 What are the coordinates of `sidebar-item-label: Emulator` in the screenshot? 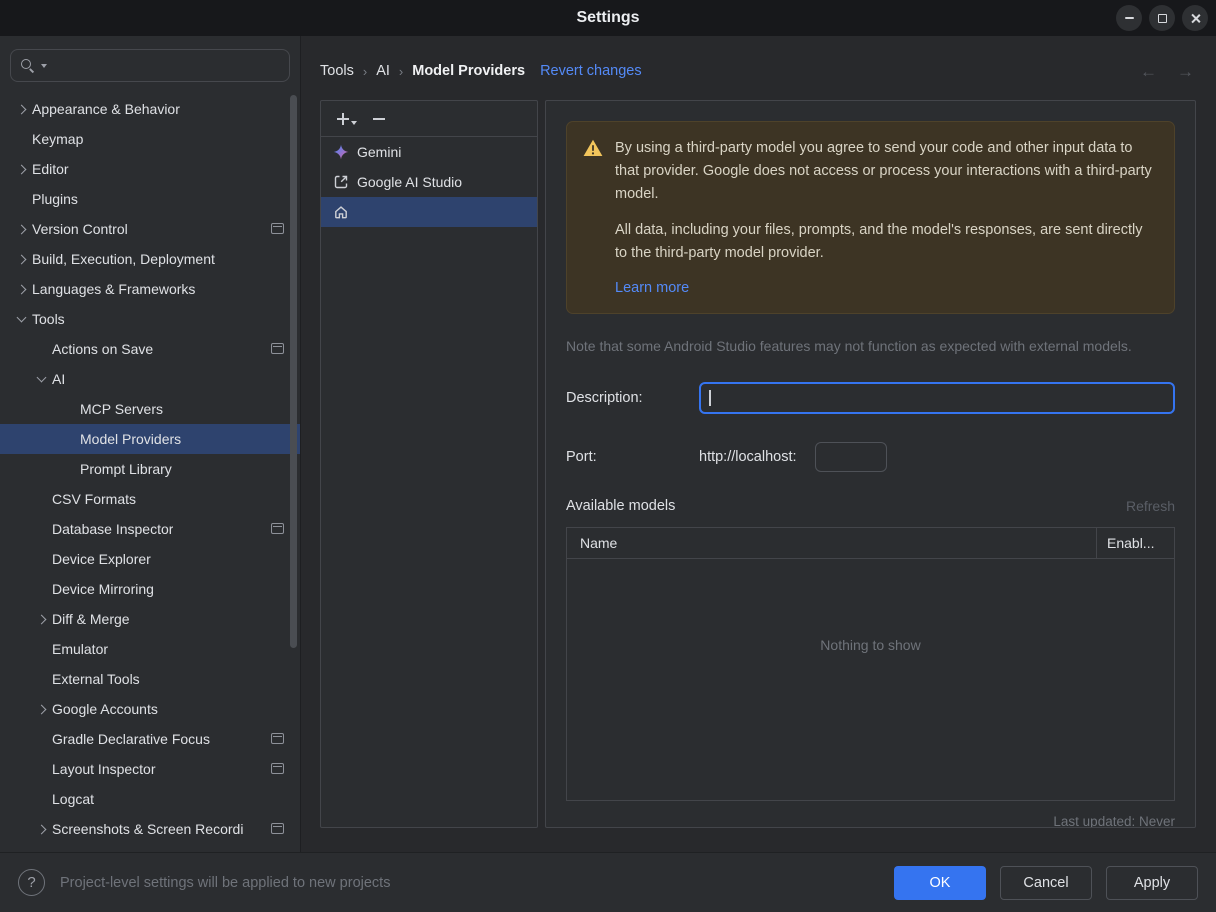 It's located at (80, 649).